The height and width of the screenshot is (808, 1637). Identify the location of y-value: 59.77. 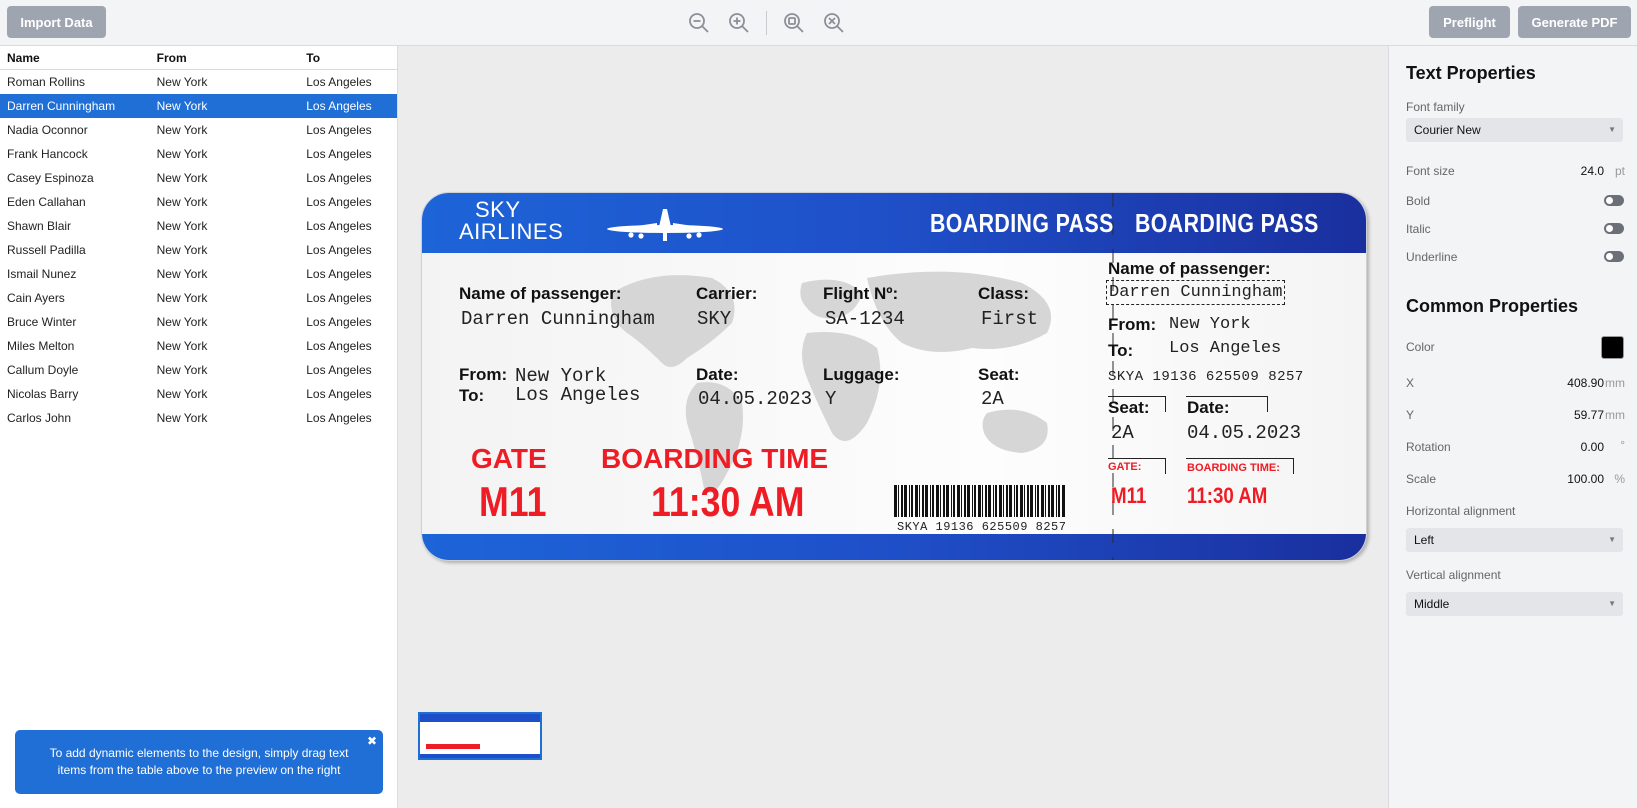
(1589, 415).